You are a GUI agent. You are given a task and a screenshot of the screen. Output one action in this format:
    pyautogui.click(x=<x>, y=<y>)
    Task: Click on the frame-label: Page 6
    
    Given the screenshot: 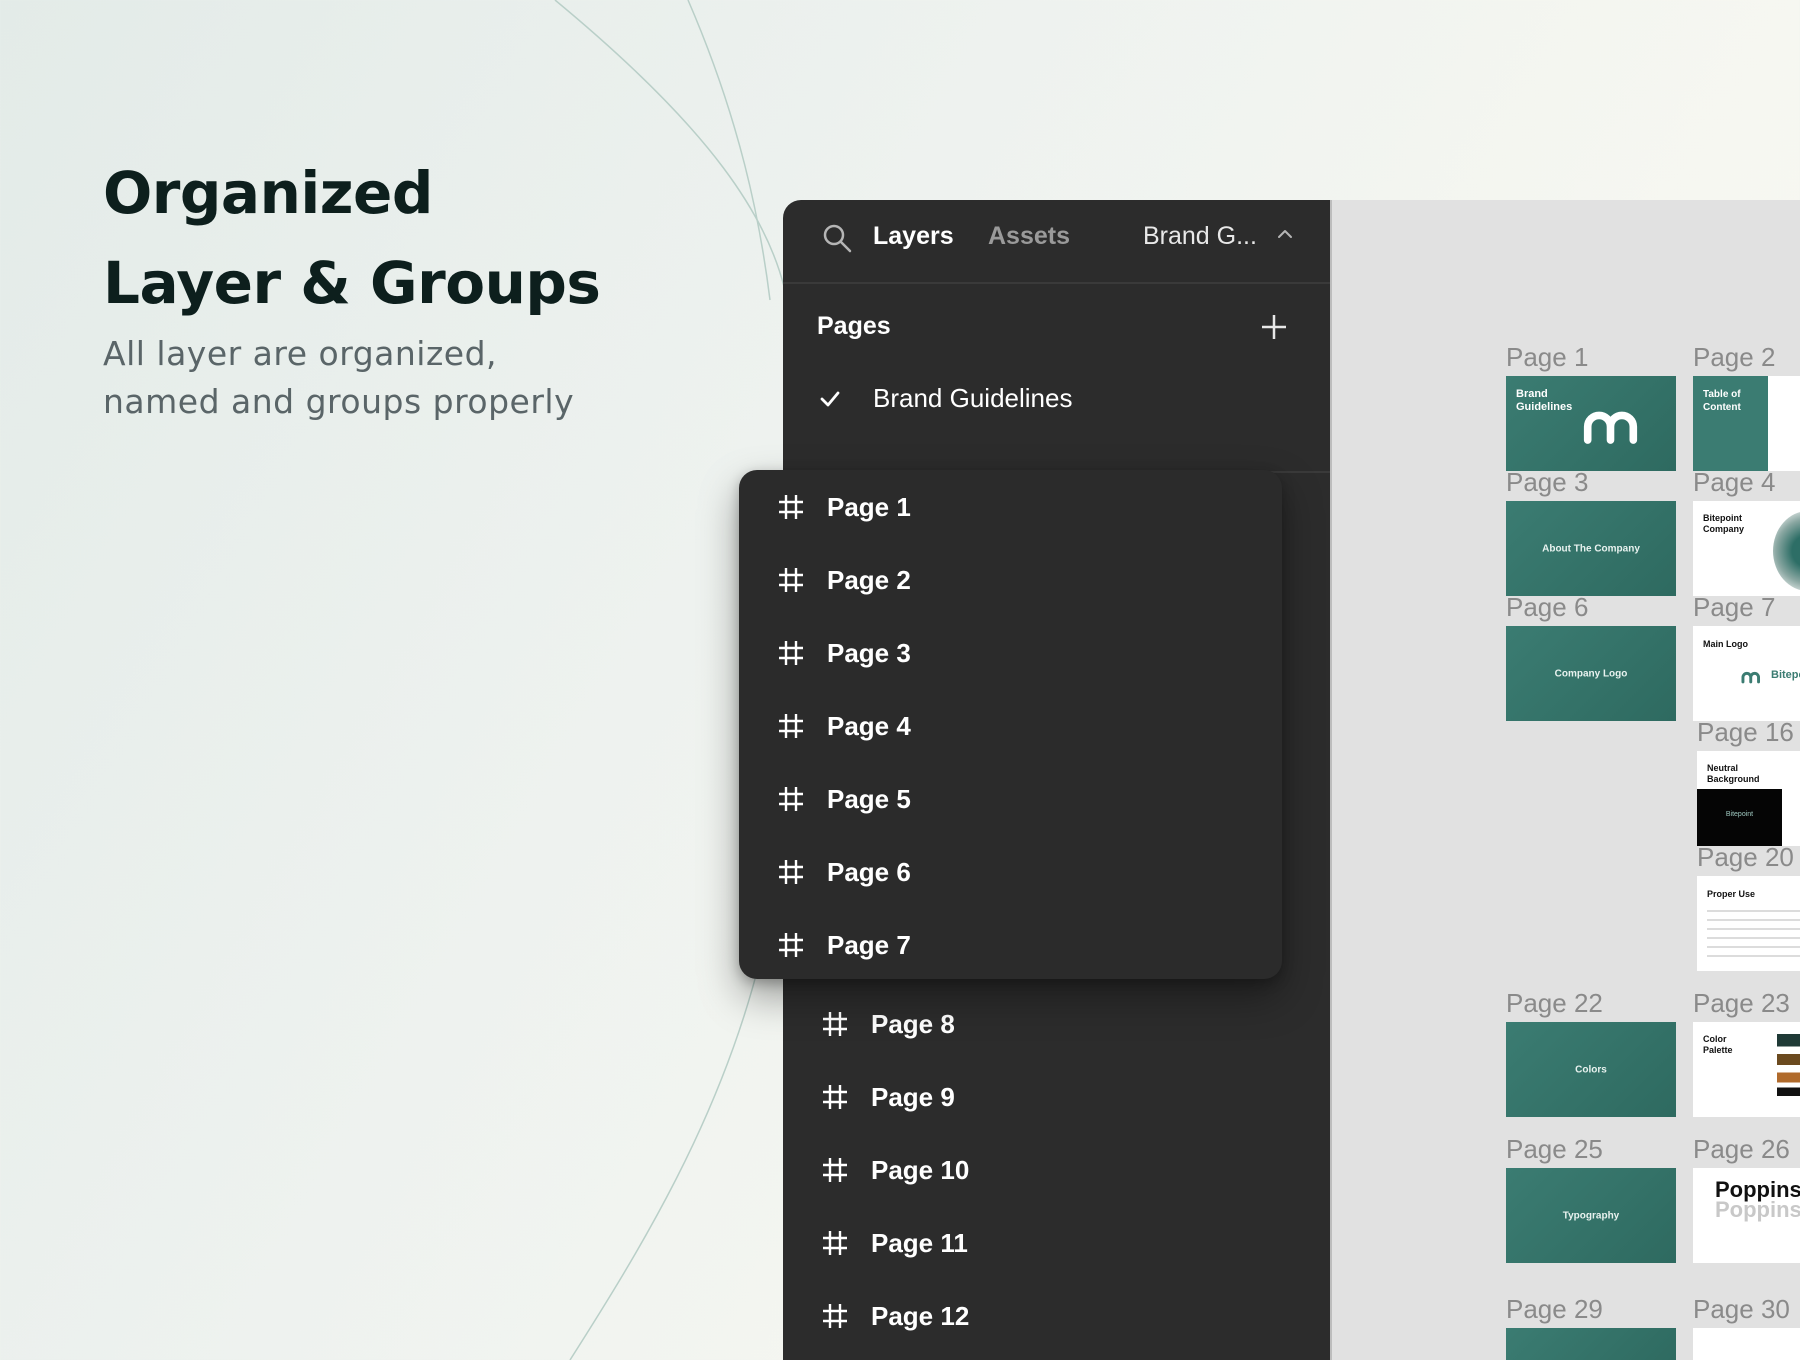 What is the action you would take?
    pyautogui.click(x=1547, y=607)
    